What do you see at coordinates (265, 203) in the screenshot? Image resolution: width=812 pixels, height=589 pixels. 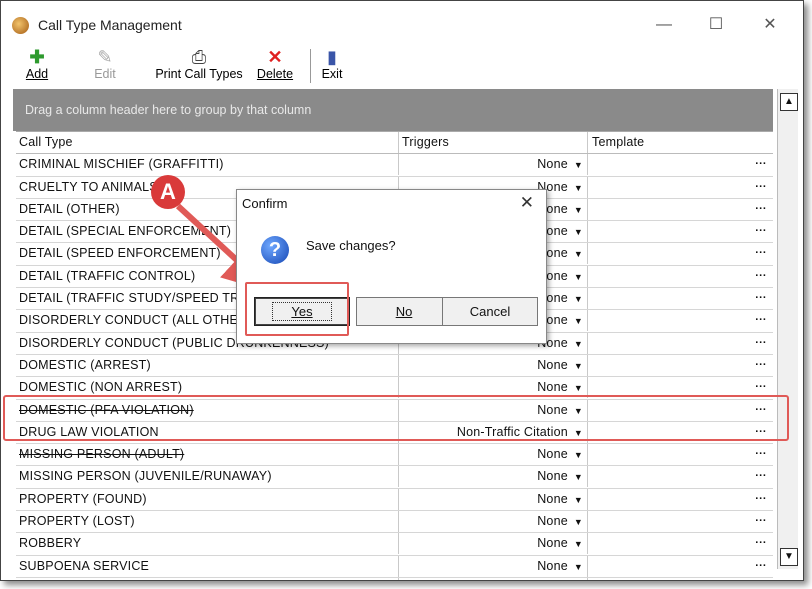 I see `dialog-title: Confirm` at bounding box center [265, 203].